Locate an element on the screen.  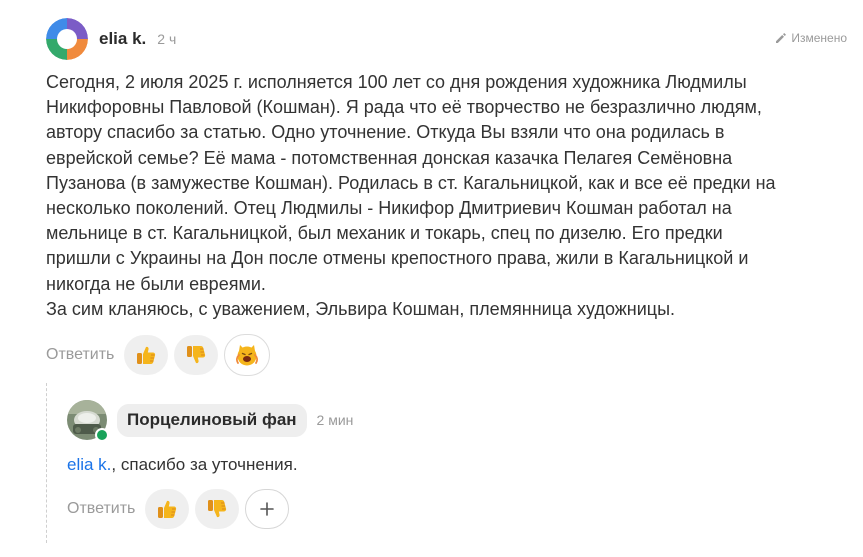
plus-icon is located at coordinates (267, 509).